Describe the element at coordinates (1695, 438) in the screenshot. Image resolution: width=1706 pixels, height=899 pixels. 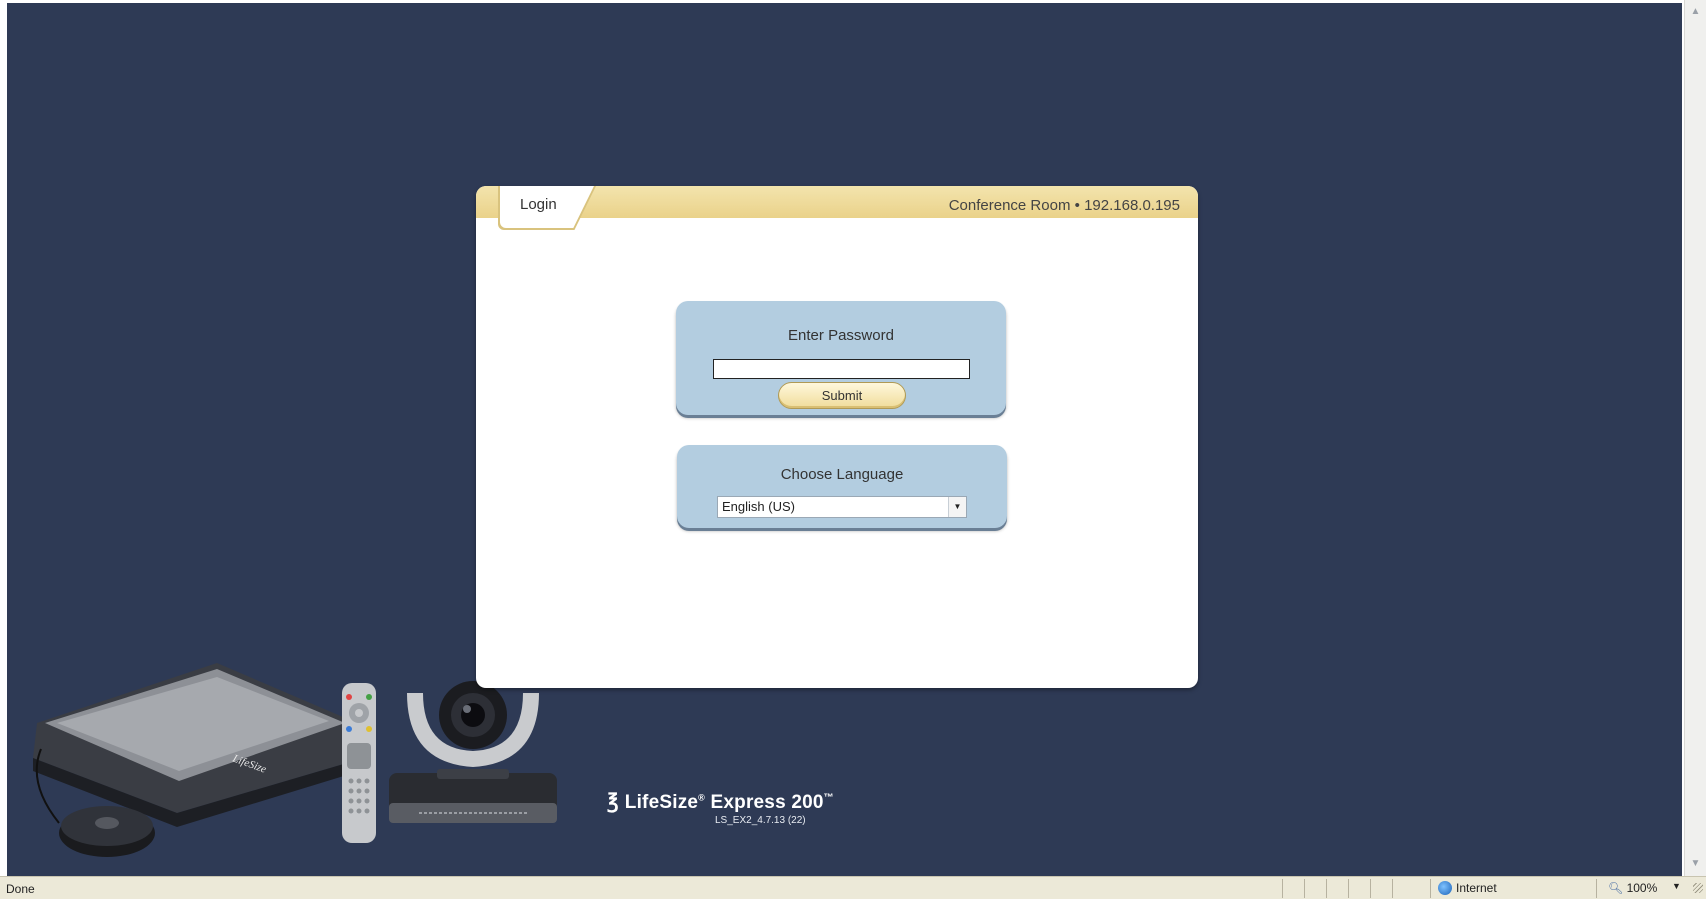
I see `vertical-scrollbar: ▲ ▼` at that location.